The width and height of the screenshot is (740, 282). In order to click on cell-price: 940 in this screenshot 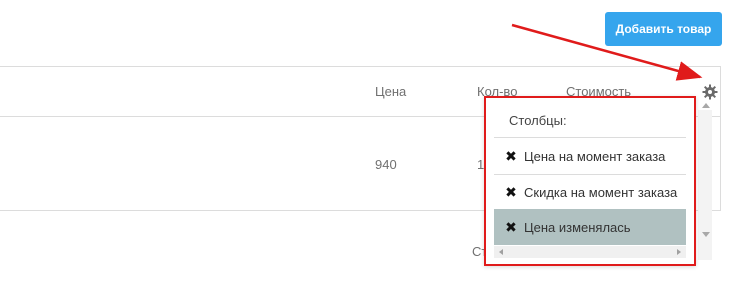, I will do `click(386, 164)`.